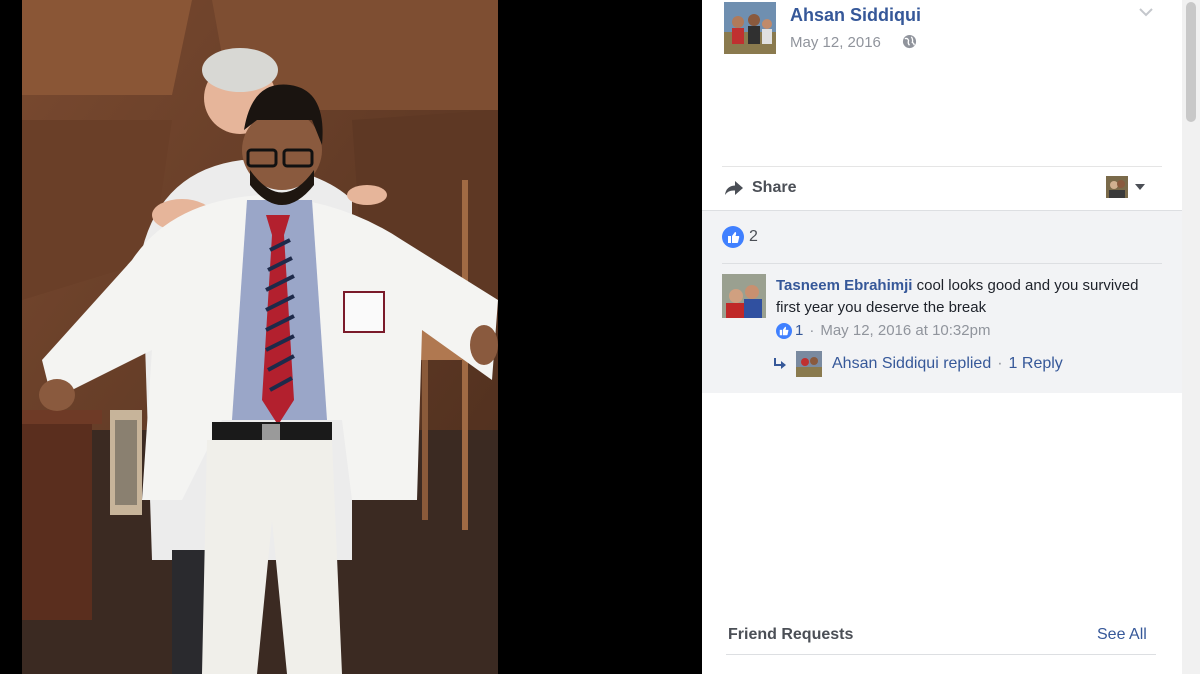 The width and height of the screenshot is (1200, 674). What do you see at coordinates (744, 296) in the screenshot?
I see `commenter-avatar` at bounding box center [744, 296].